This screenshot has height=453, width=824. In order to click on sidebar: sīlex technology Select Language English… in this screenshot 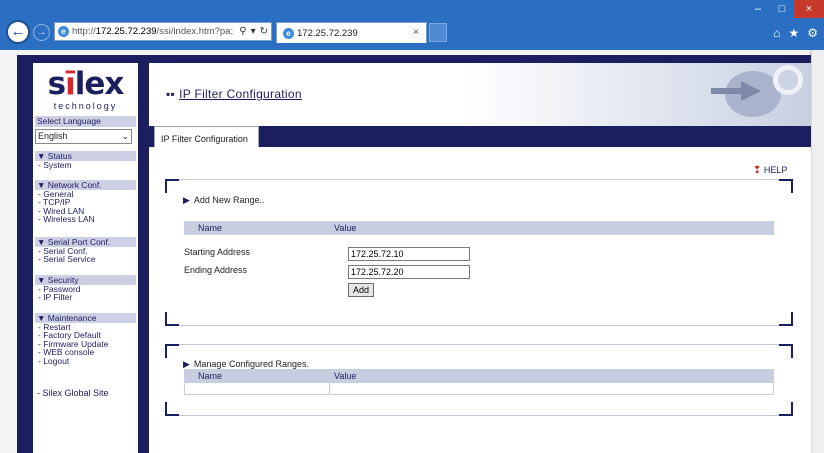, I will do `click(85, 258)`.